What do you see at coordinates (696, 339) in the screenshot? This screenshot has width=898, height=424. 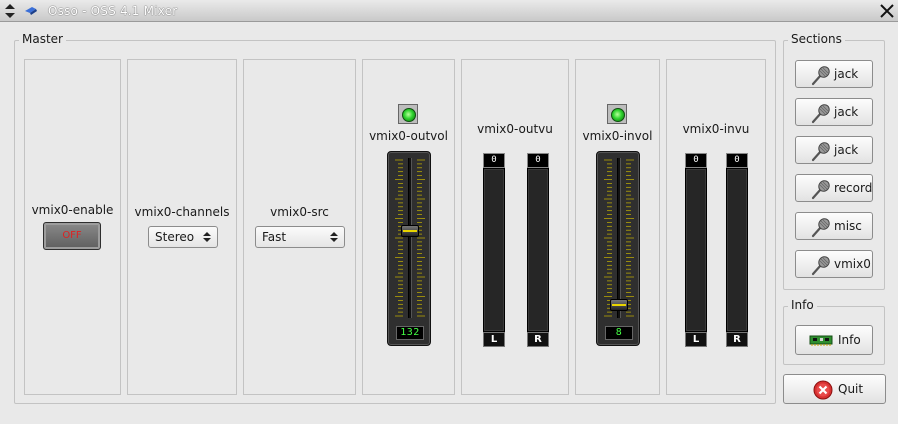 I see `invu-left-channel-label: L` at bounding box center [696, 339].